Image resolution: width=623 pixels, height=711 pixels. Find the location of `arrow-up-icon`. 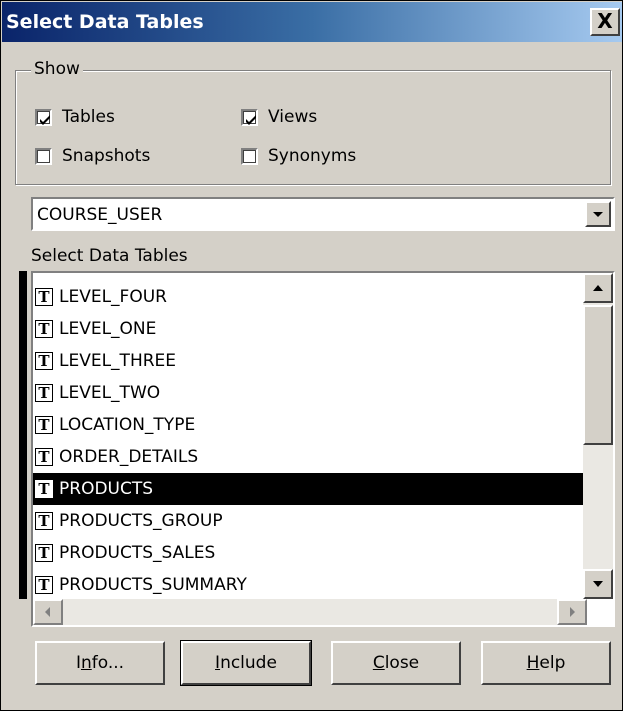

arrow-up-icon is located at coordinates (598, 288).